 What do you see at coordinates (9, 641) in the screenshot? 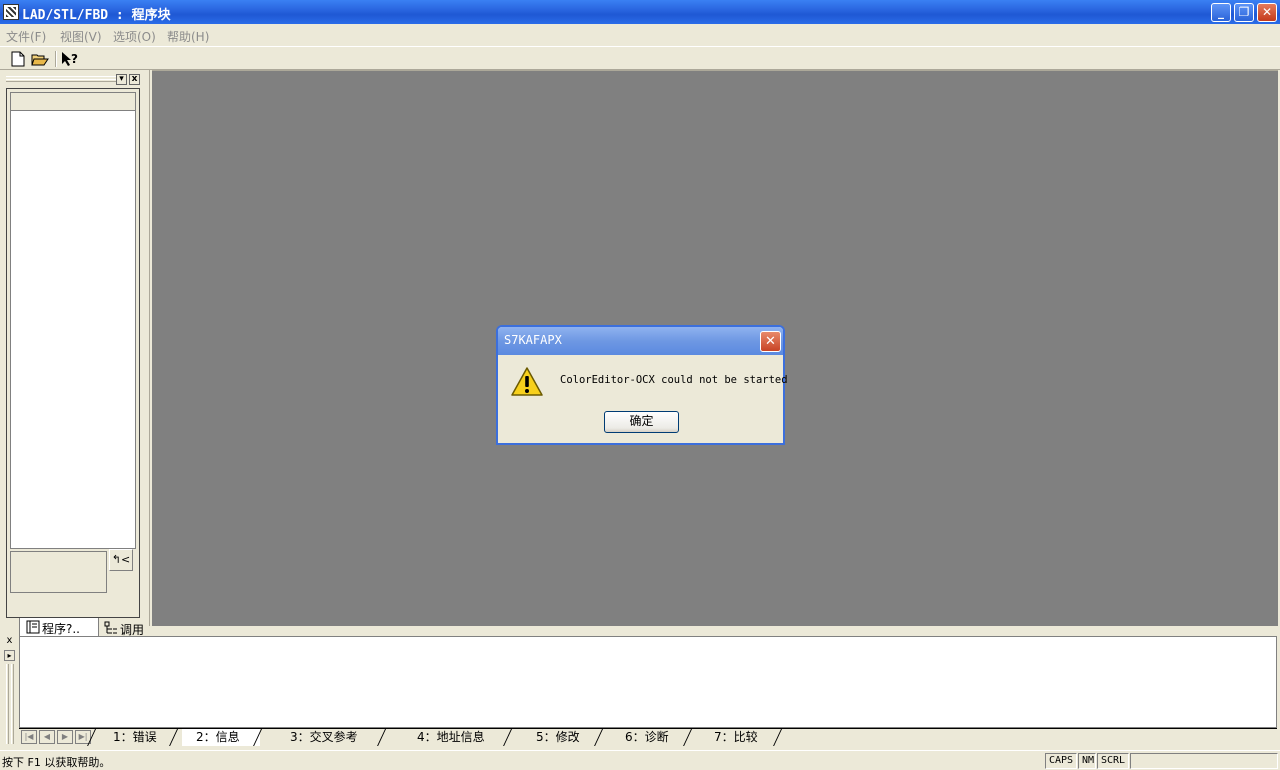
I see `output-close-button: x` at bounding box center [9, 641].